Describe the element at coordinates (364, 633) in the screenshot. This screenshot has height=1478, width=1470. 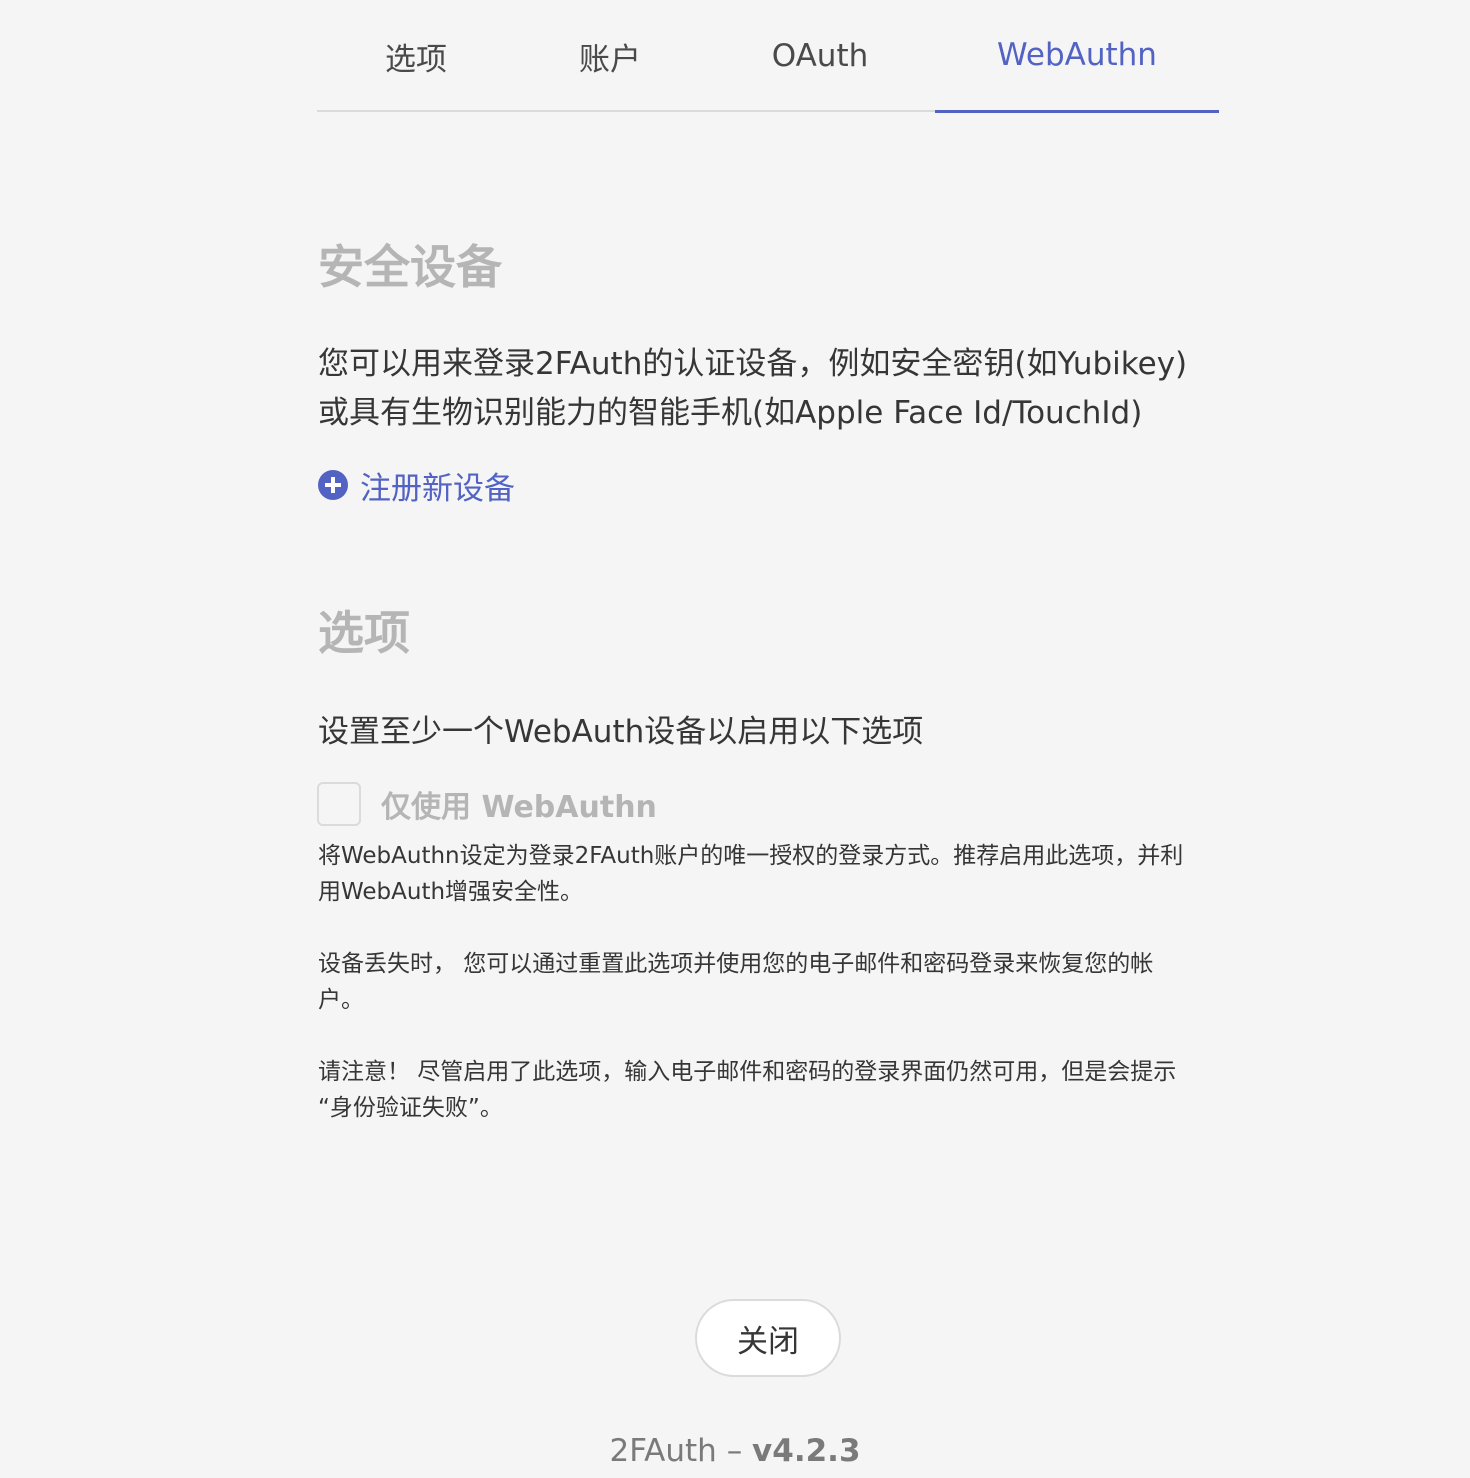
I see `options-heading: 选项` at that location.